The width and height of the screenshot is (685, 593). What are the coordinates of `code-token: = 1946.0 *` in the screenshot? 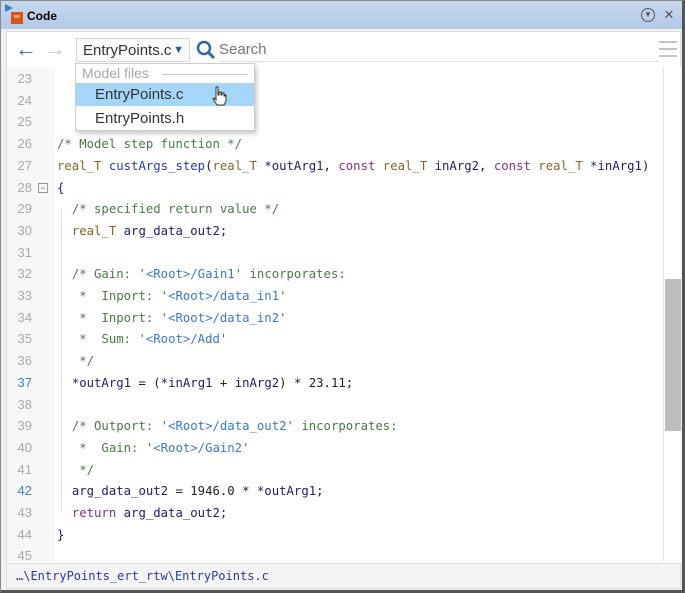 It's located at (212, 491).